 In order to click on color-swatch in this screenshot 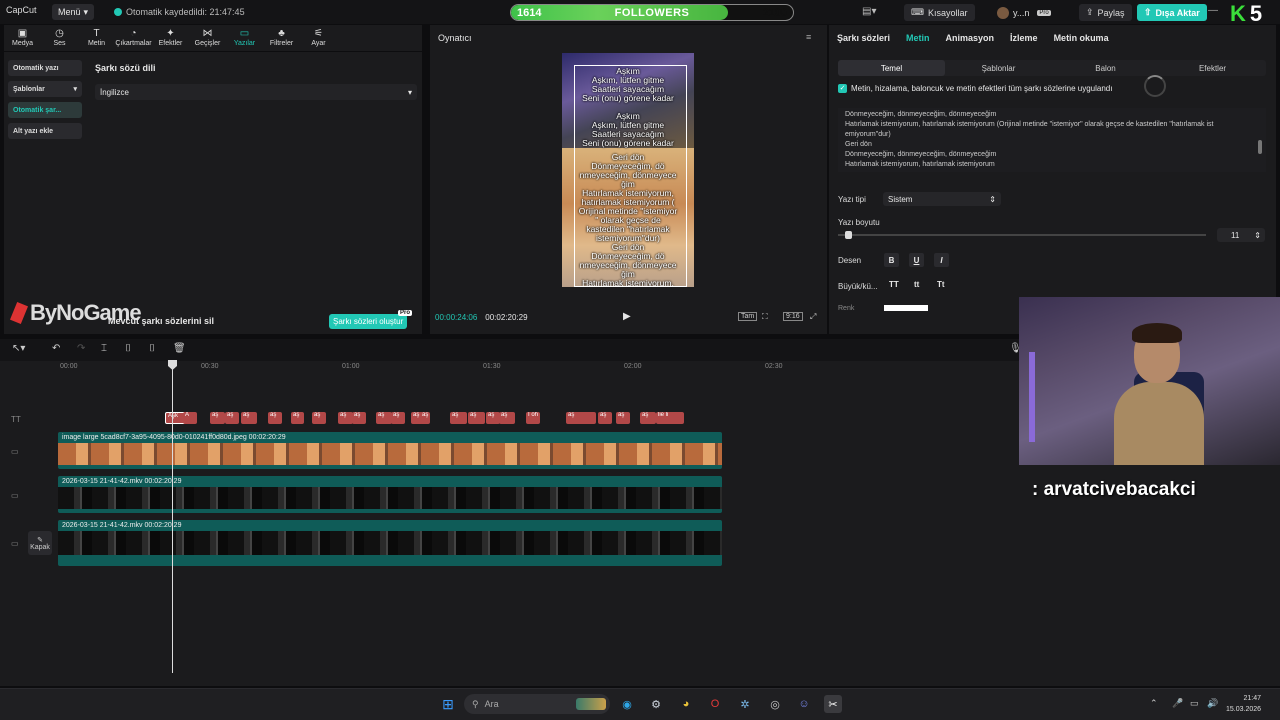, I will do `click(906, 308)`.